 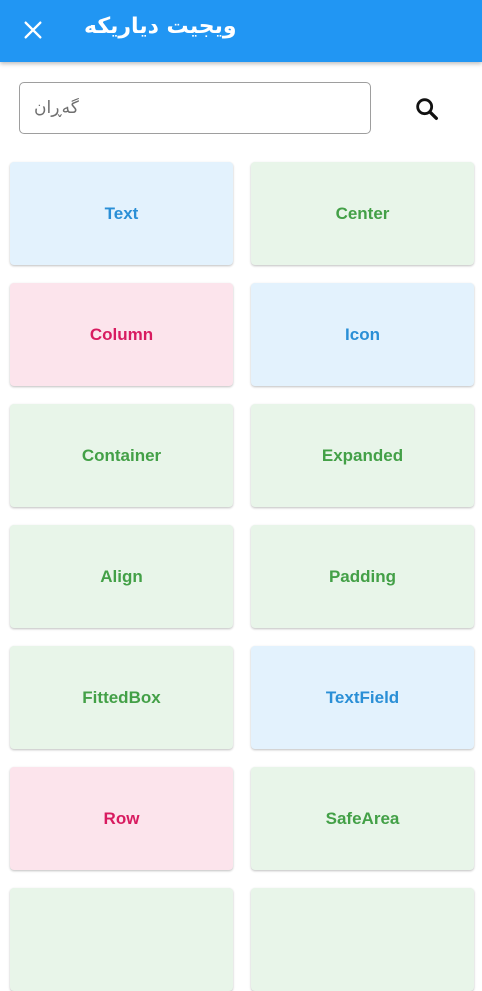 I want to click on widget-card: Expanded, so click(x=362, y=455).